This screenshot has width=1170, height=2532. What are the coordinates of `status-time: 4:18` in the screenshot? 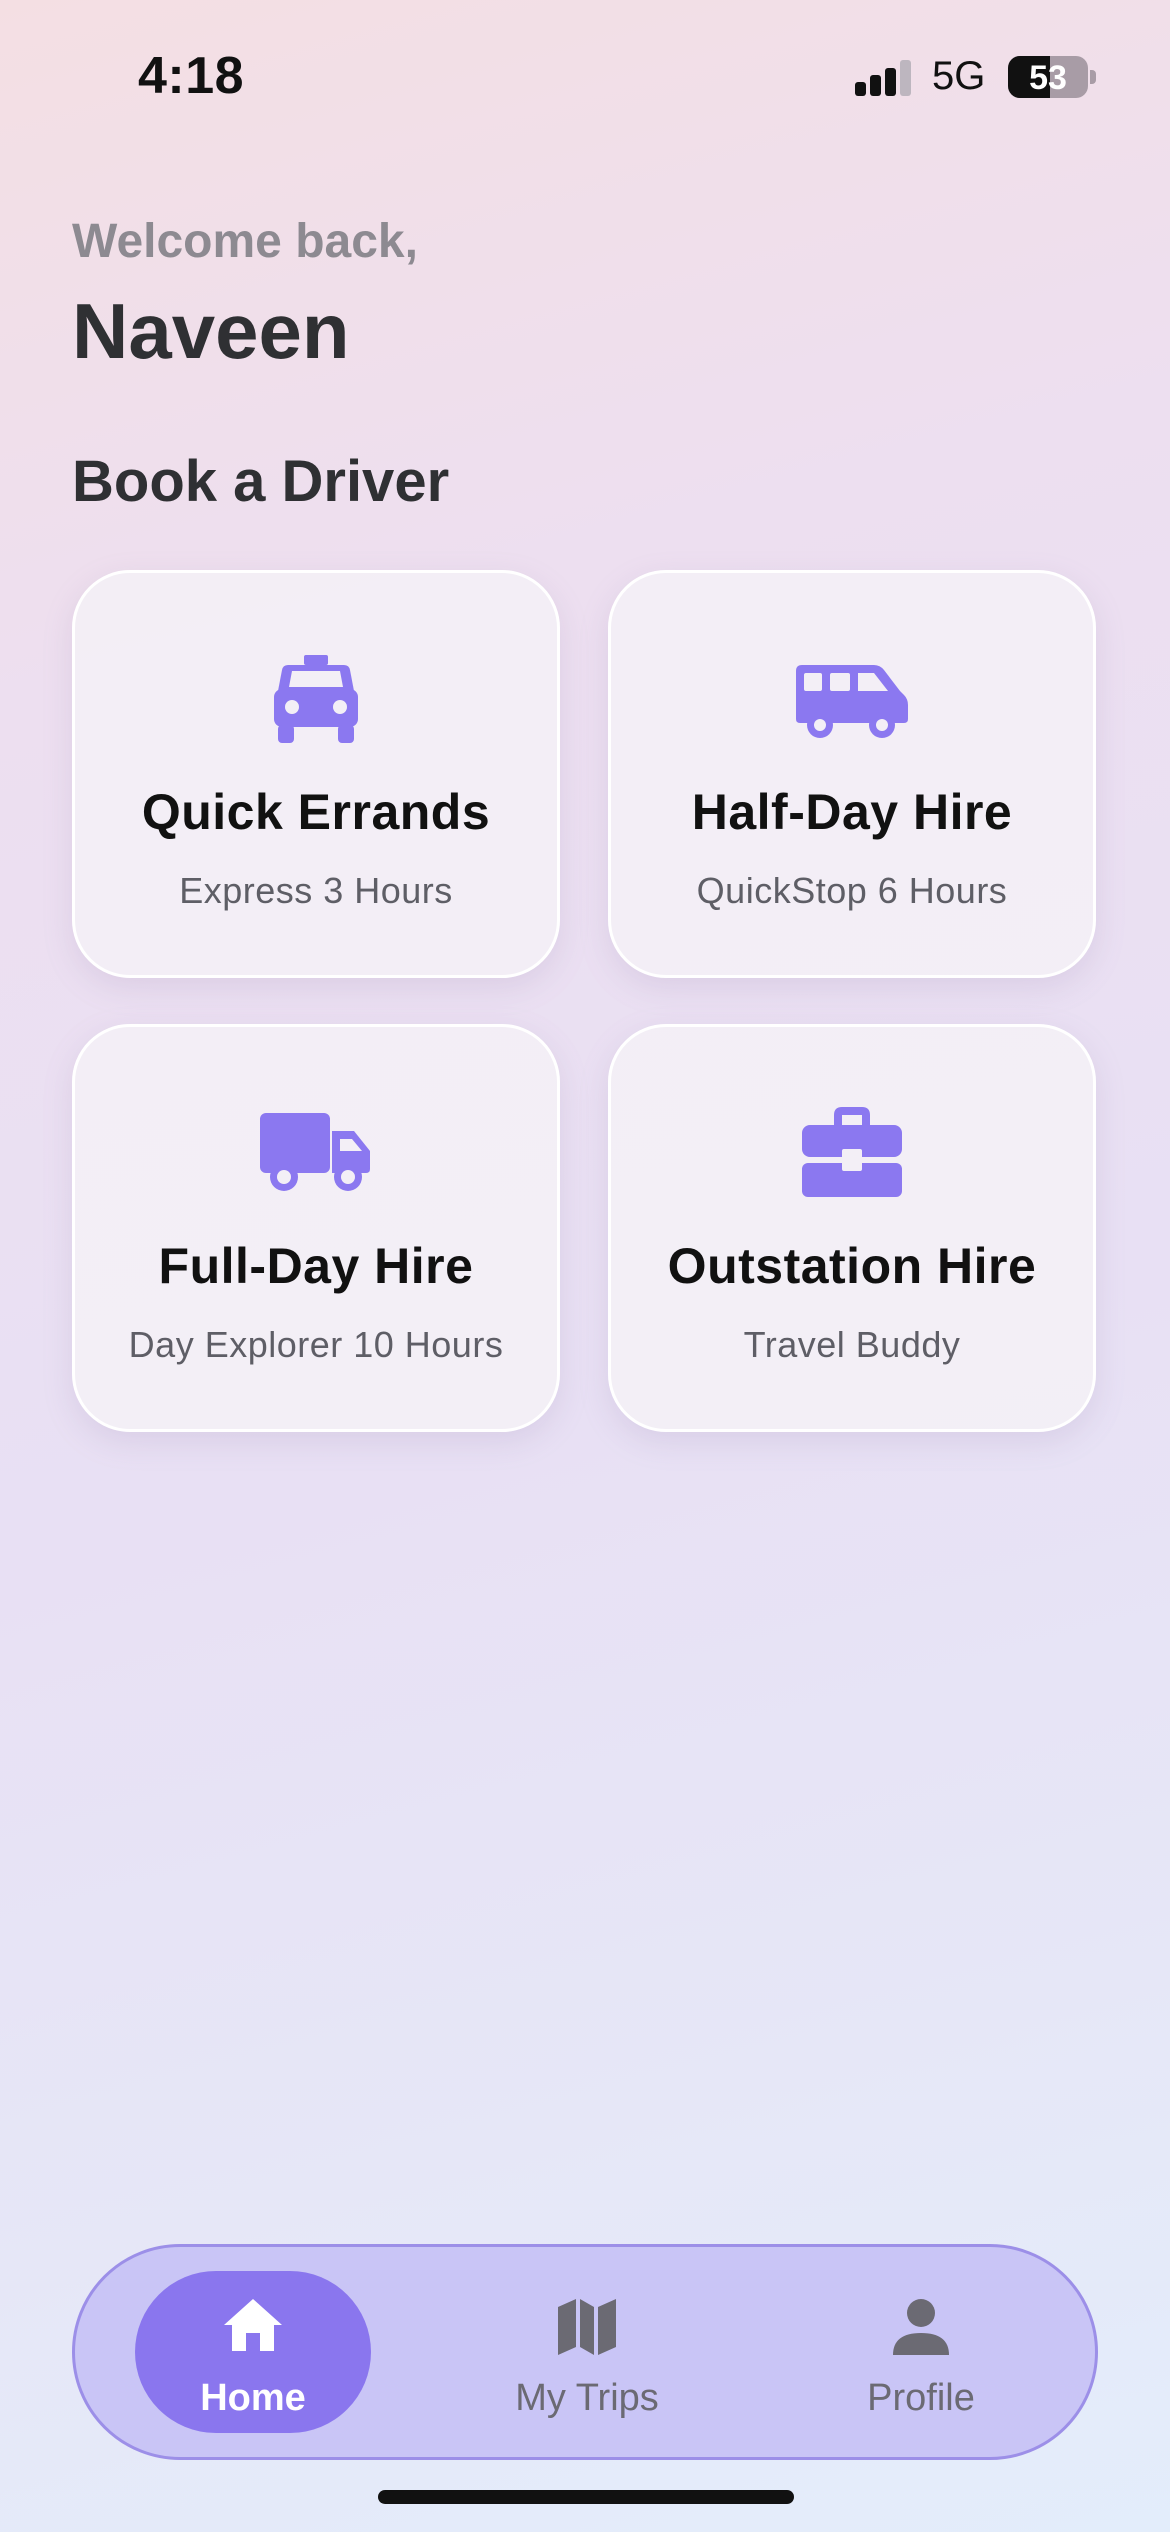 It's located at (191, 76).